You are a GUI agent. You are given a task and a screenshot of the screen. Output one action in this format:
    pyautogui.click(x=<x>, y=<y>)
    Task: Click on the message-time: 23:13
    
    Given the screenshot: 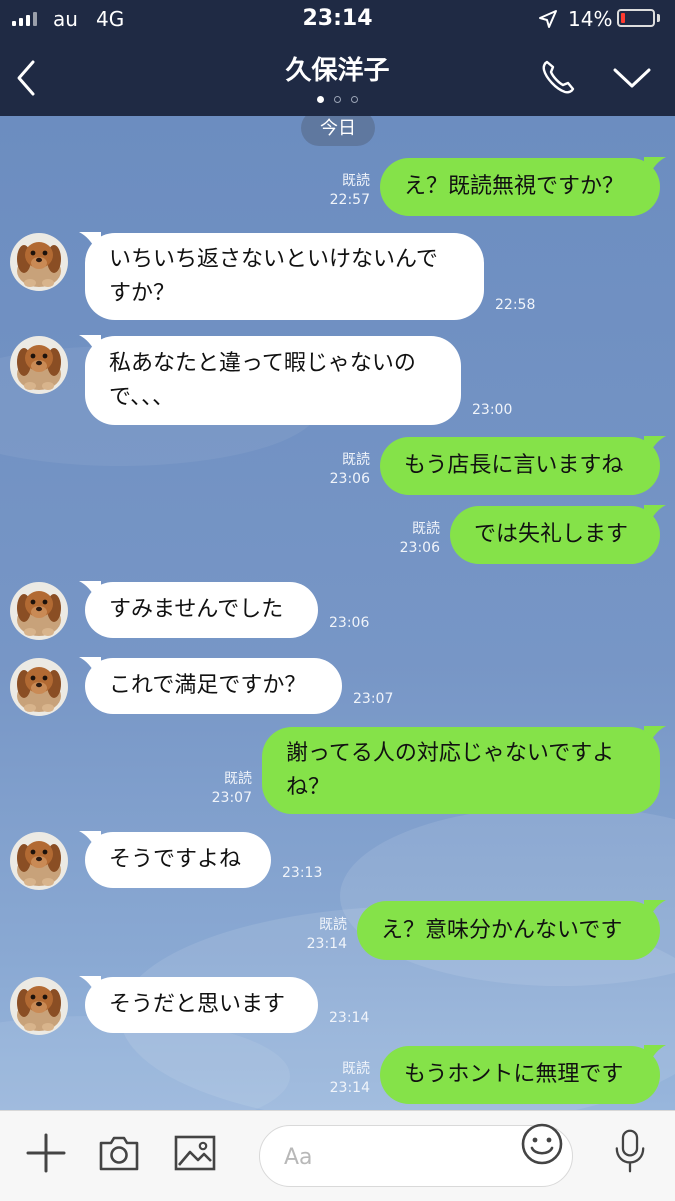 What is the action you would take?
    pyautogui.click(x=302, y=873)
    